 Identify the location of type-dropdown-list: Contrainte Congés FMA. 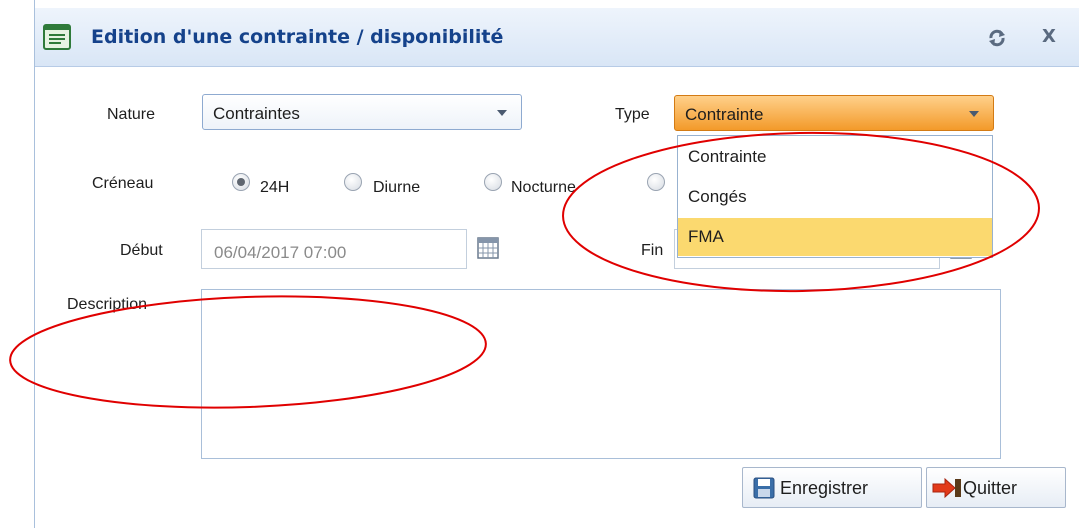
(835, 196).